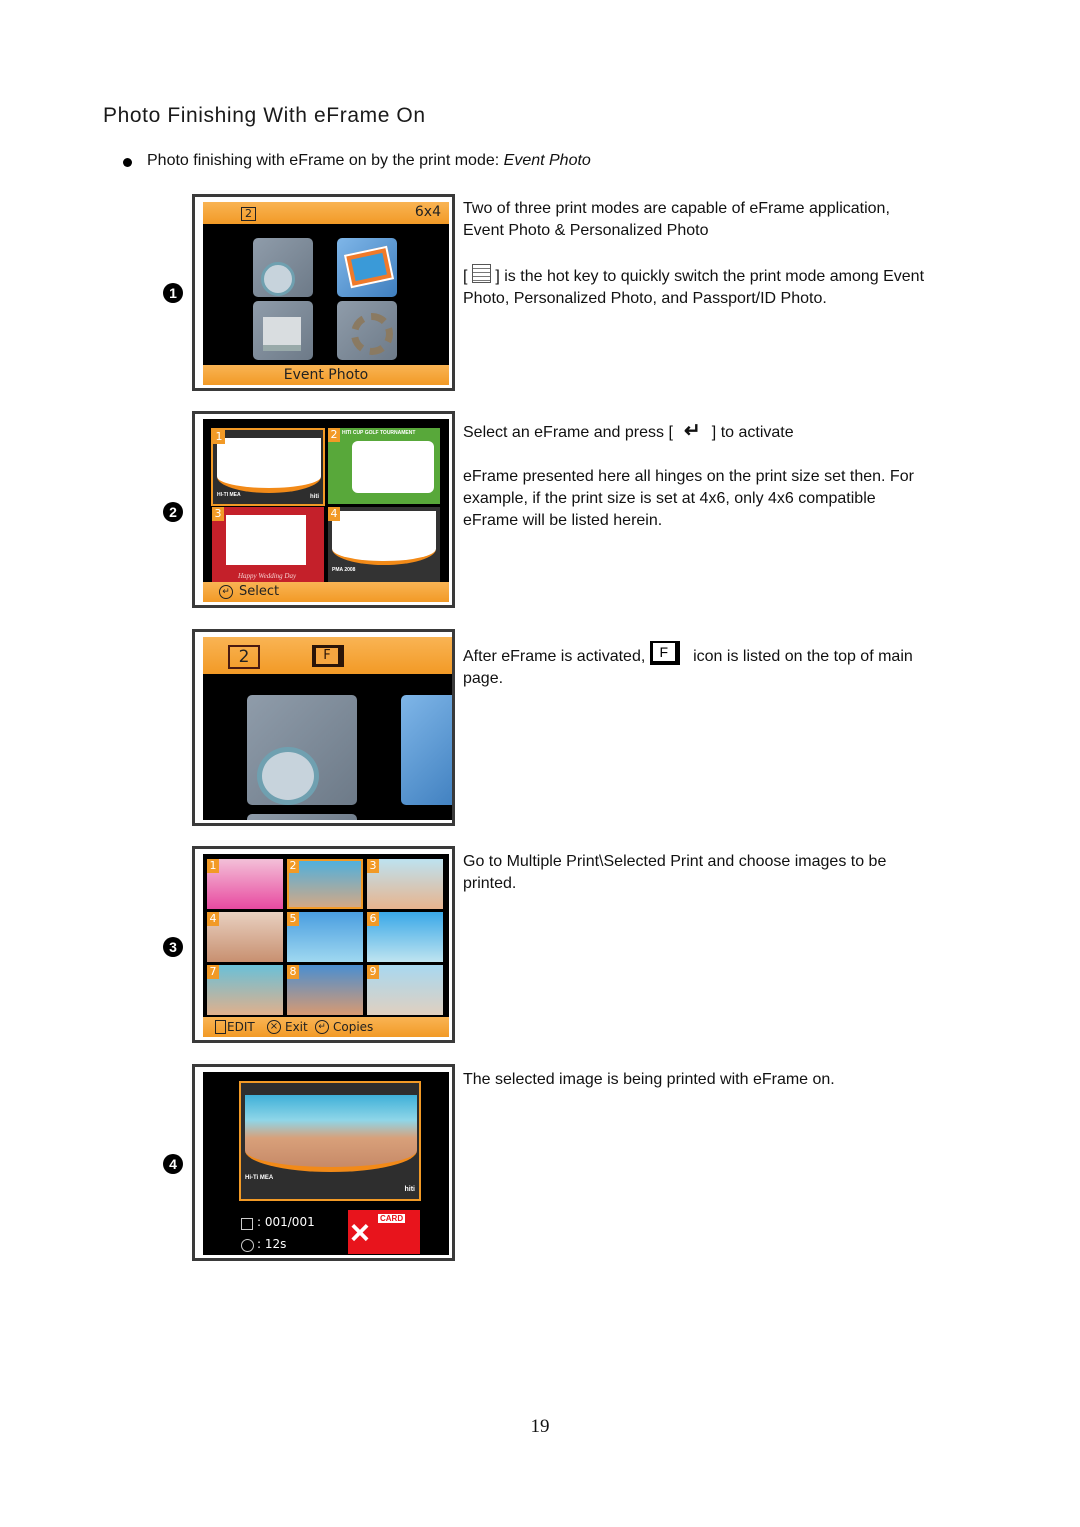 The image size is (1080, 1527). Describe the element at coordinates (547, 160) in the screenshot. I see `bullet-mode: Event Photo` at that location.